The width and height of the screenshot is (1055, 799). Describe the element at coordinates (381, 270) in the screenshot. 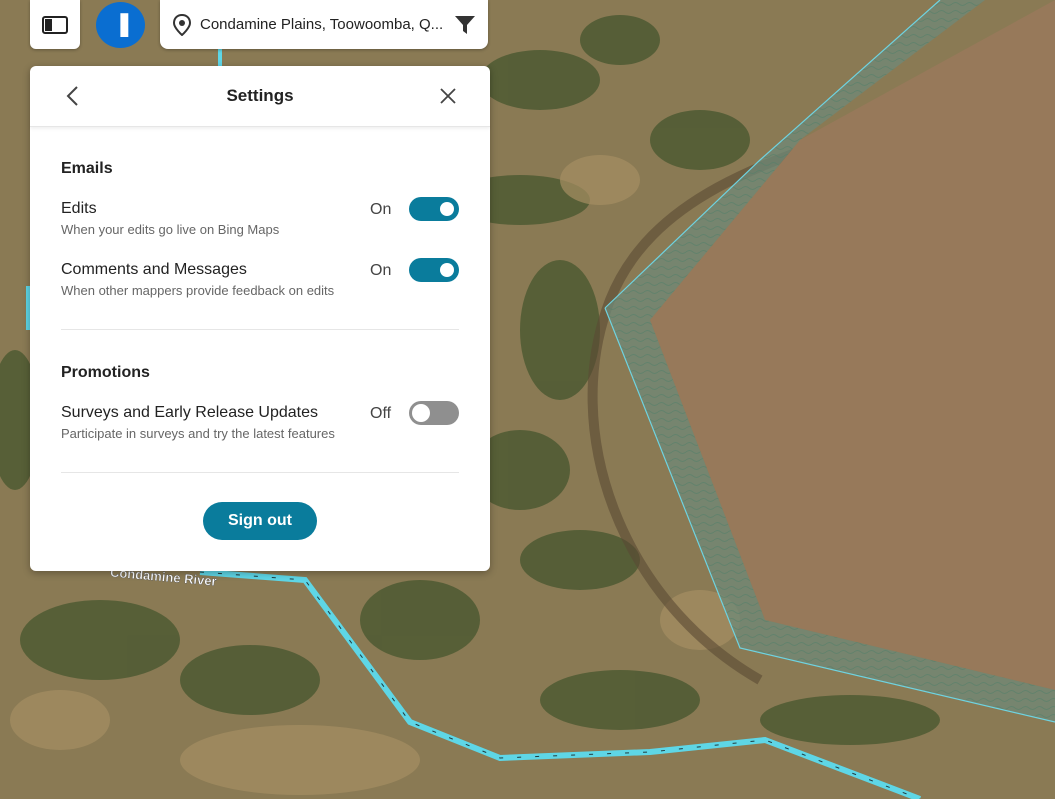

I see `comments-messages-state: On` at that location.